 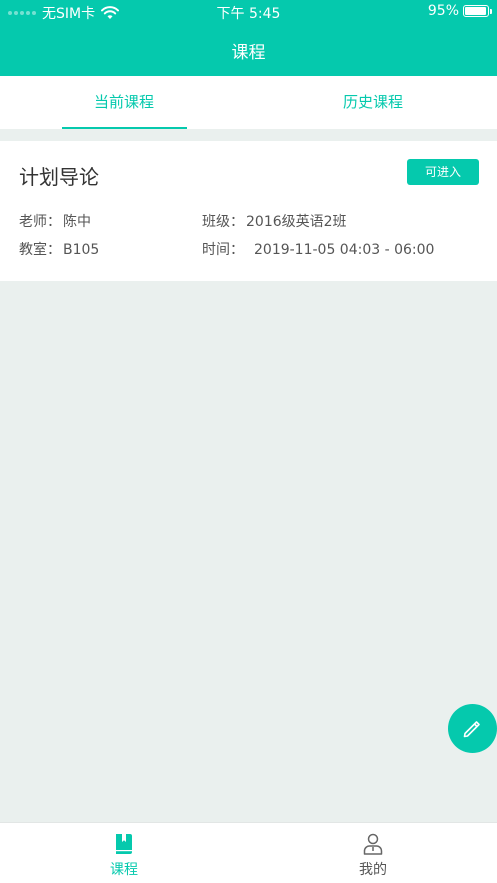 I want to click on book-icon, so click(x=124, y=844).